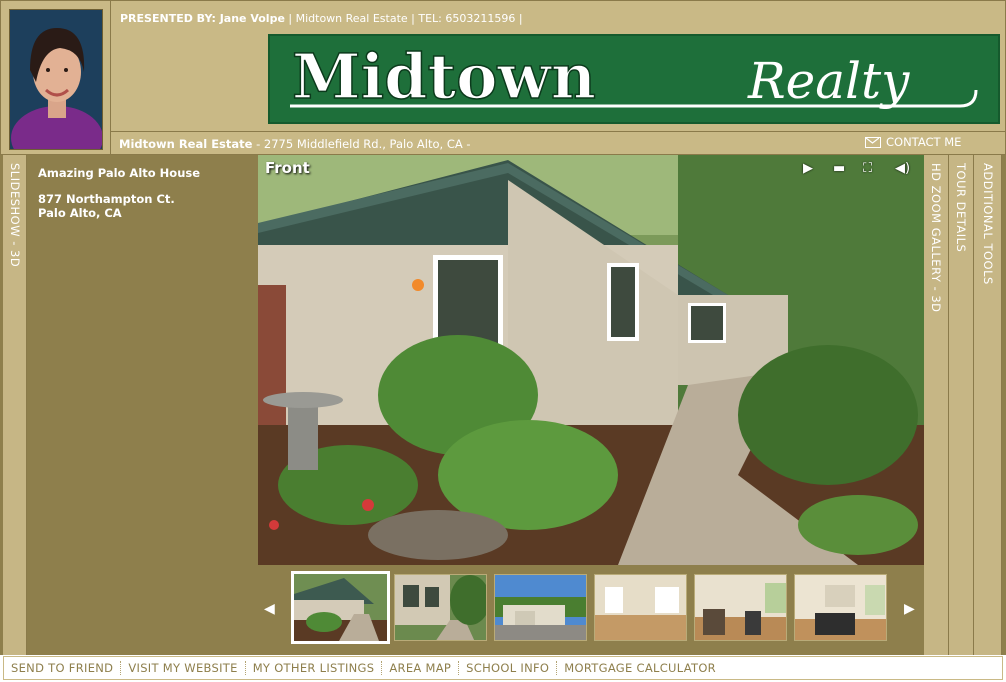  I want to click on fullscreen-icon: ⛶, so click(867, 168).